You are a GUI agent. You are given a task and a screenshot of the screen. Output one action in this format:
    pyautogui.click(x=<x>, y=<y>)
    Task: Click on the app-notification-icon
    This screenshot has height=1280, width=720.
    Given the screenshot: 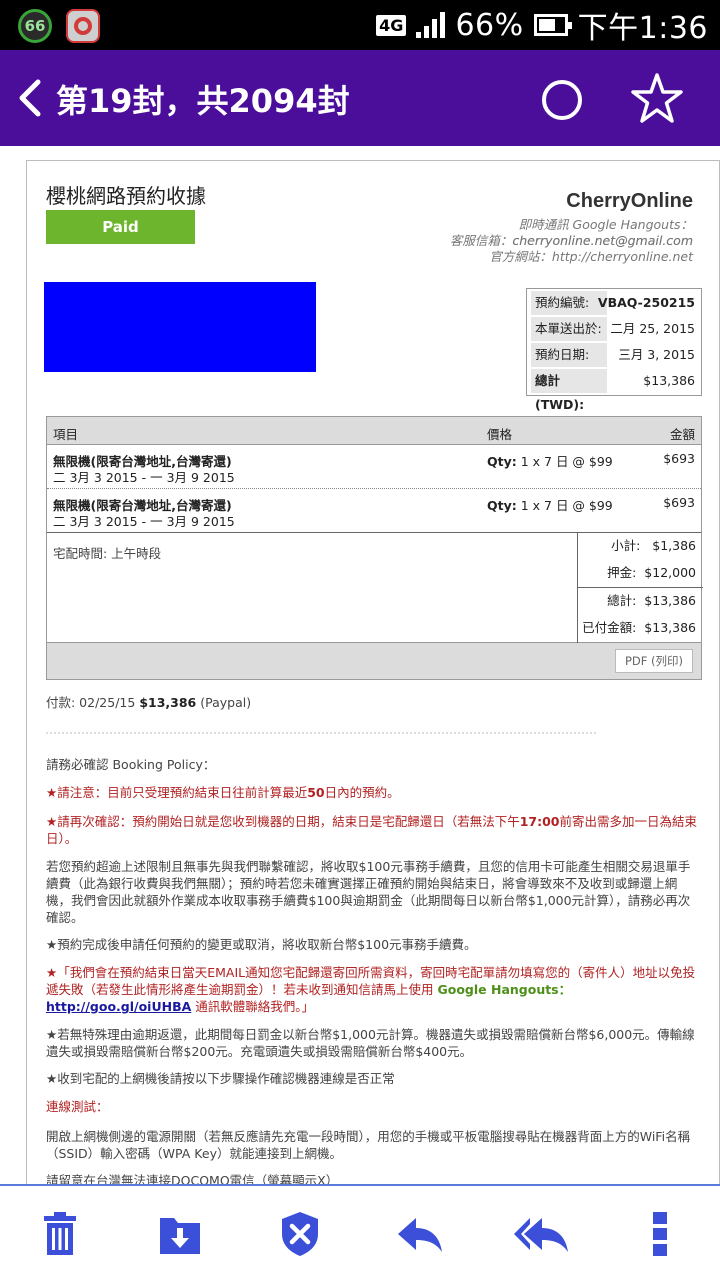 What is the action you would take?
    pyautogui.click(x=83, y=26)
    